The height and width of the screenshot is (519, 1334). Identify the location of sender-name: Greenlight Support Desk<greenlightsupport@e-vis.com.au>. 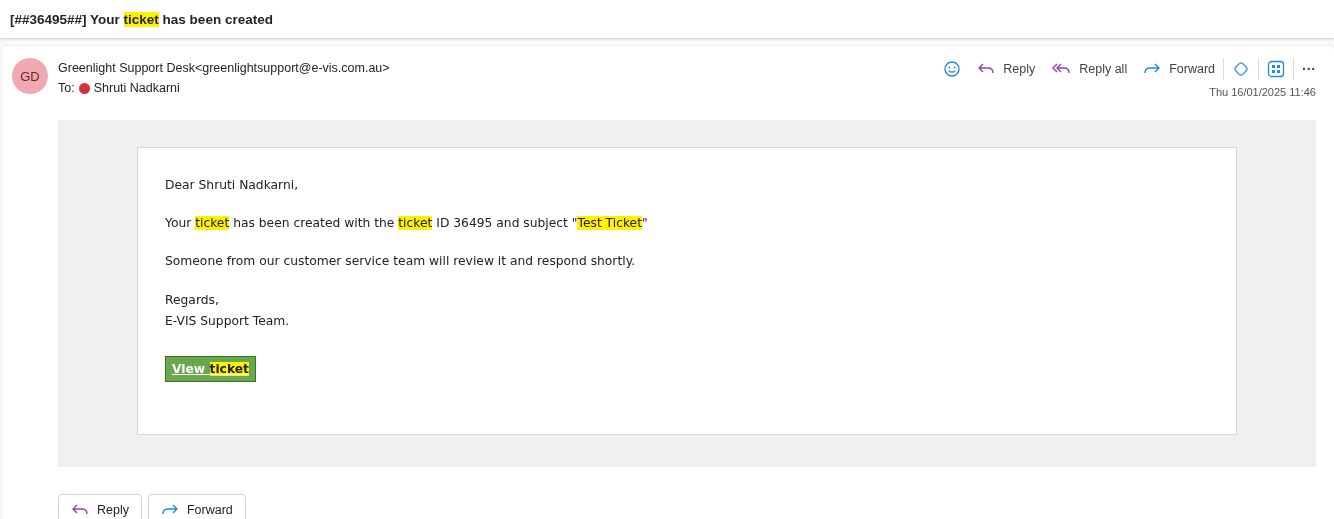
(224, 68).